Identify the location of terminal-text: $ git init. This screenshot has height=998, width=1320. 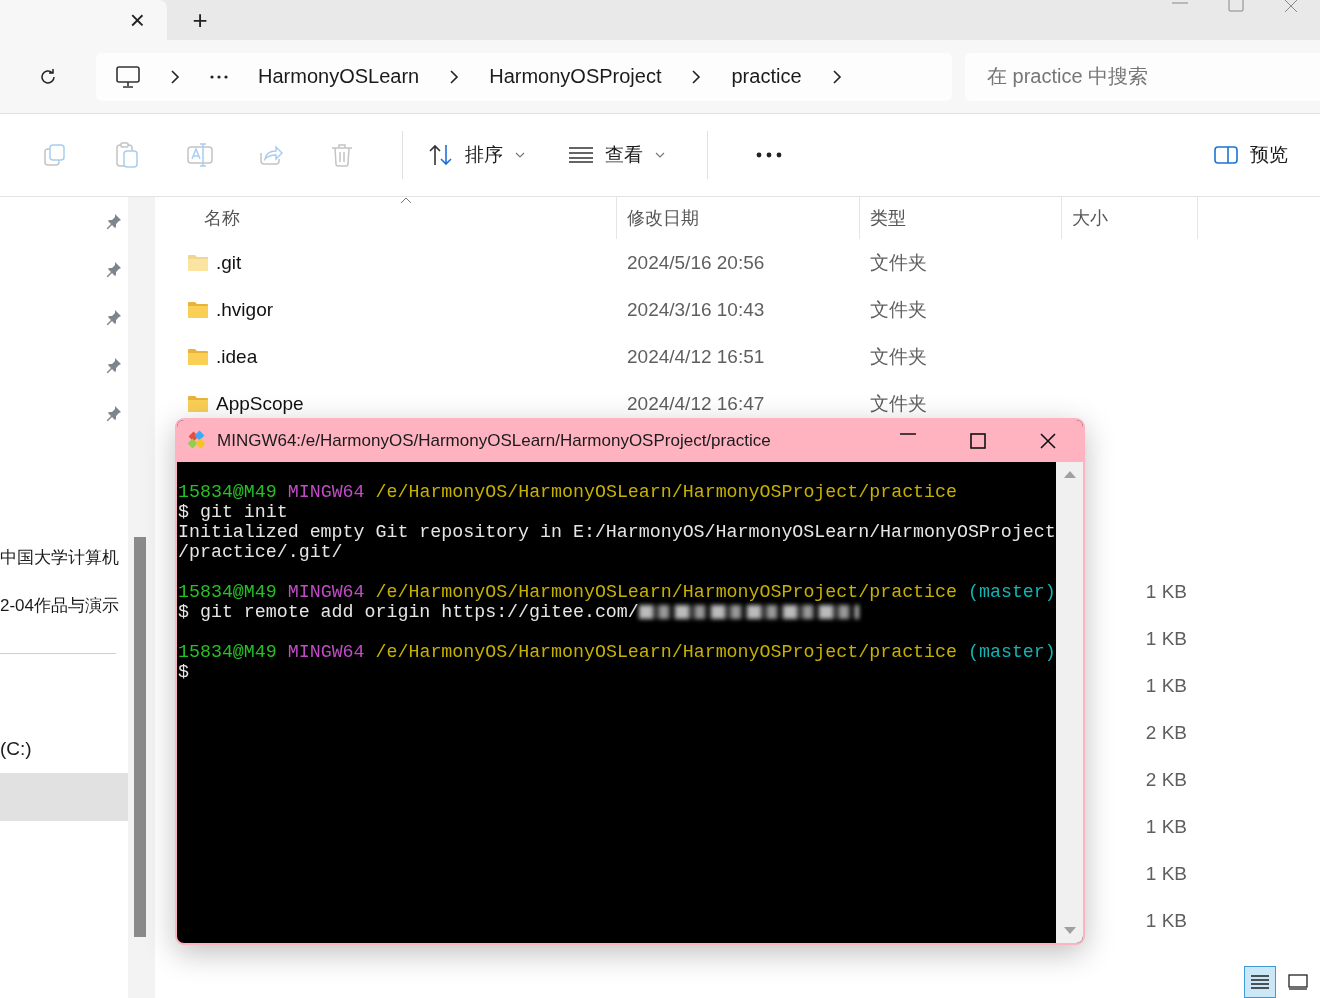
(233, 512).